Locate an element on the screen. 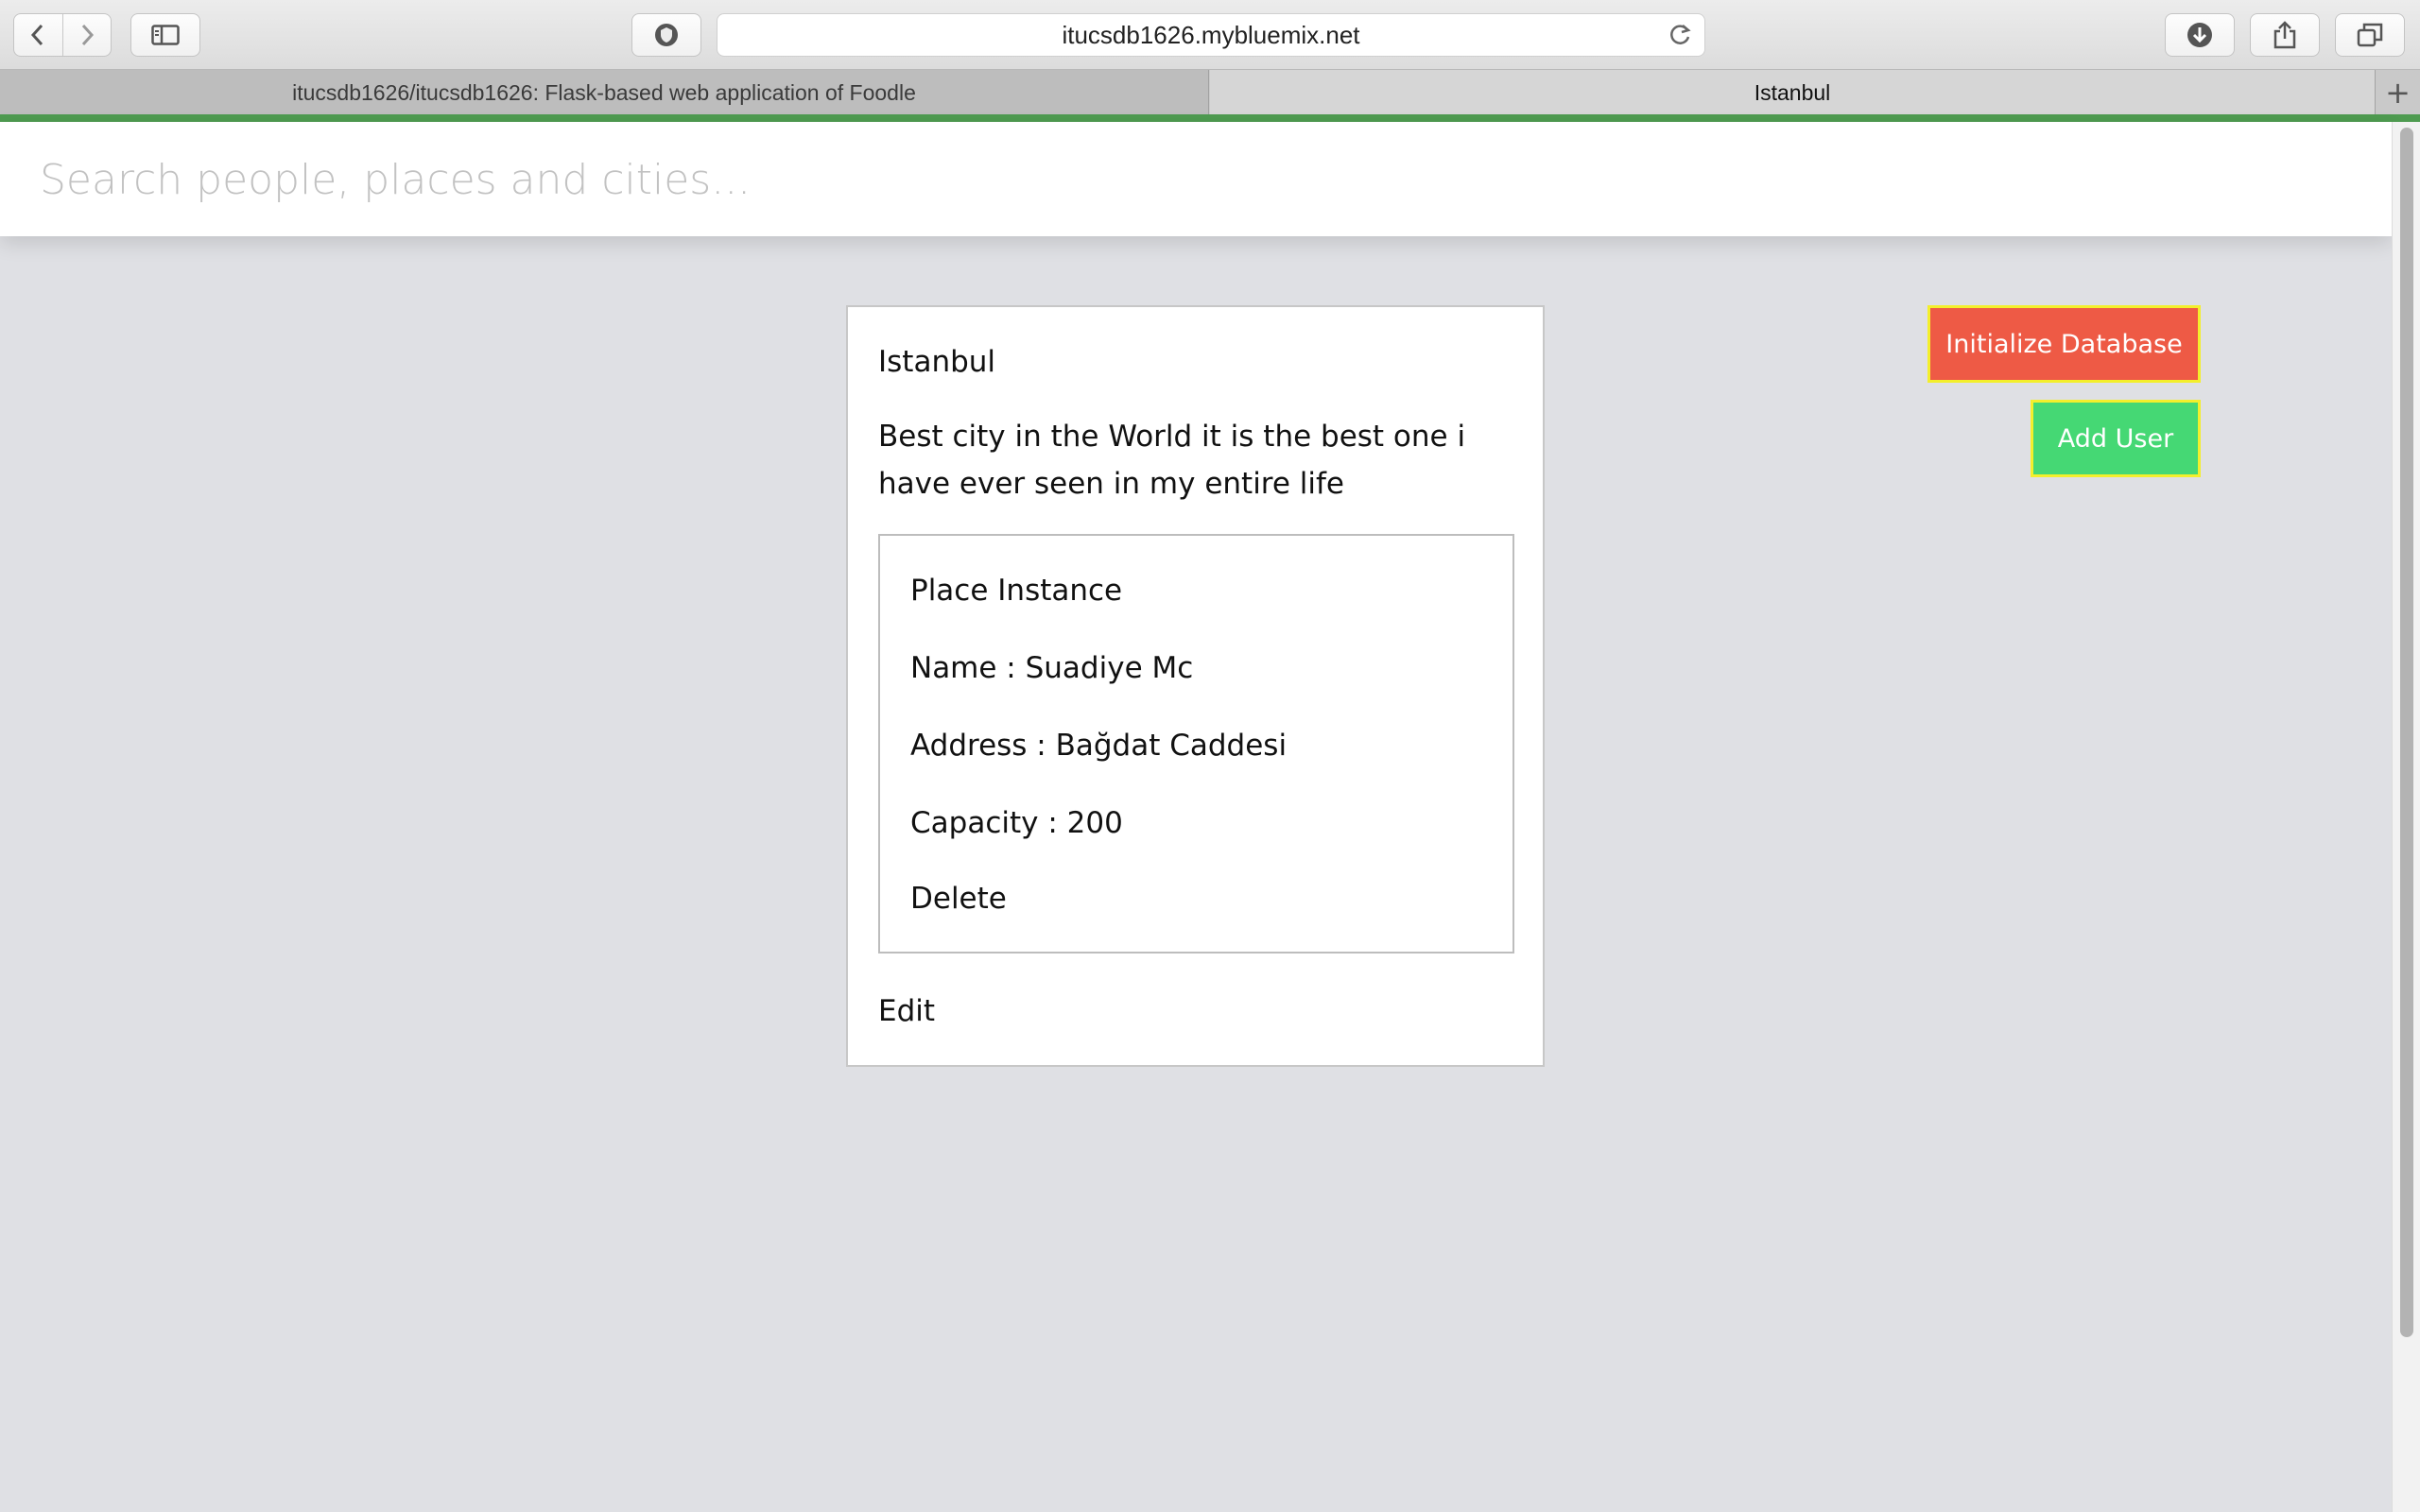 This screenshot has width=2420, height=1512. url-text: itucsdb1626.mybluemix.net is located at coordinates (1211, 34).